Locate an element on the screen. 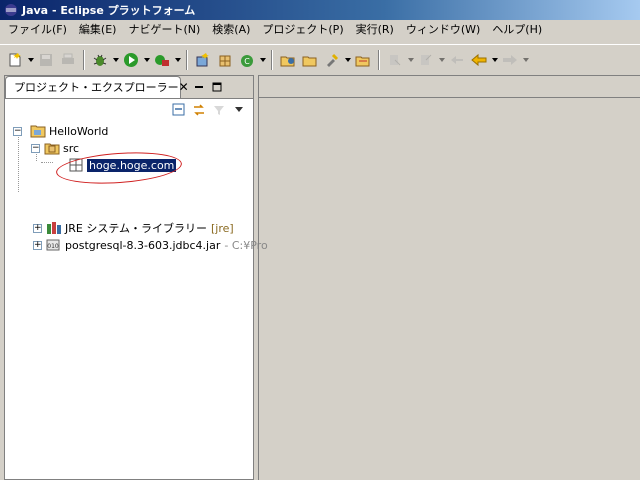 The width and height of the screenshot is (640, 480). previous-annotation-dropdown is located at coordinates (441, 60).